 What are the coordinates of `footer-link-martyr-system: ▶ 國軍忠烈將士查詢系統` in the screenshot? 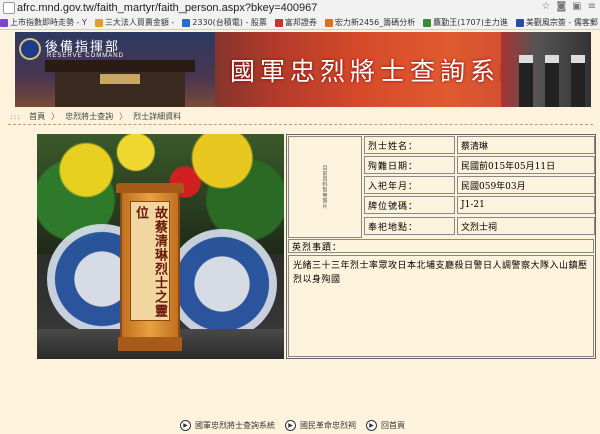 It's located at (227, 425).